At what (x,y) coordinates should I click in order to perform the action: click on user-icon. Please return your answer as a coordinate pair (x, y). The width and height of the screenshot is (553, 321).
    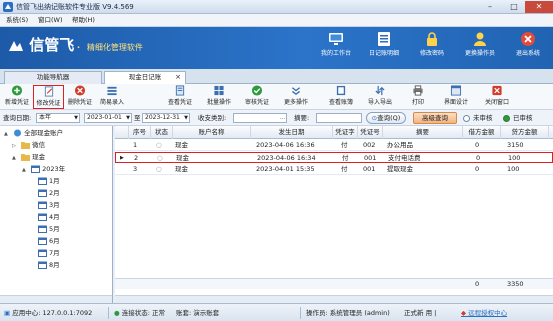
    Looking at the image, I should click on (480, 39).